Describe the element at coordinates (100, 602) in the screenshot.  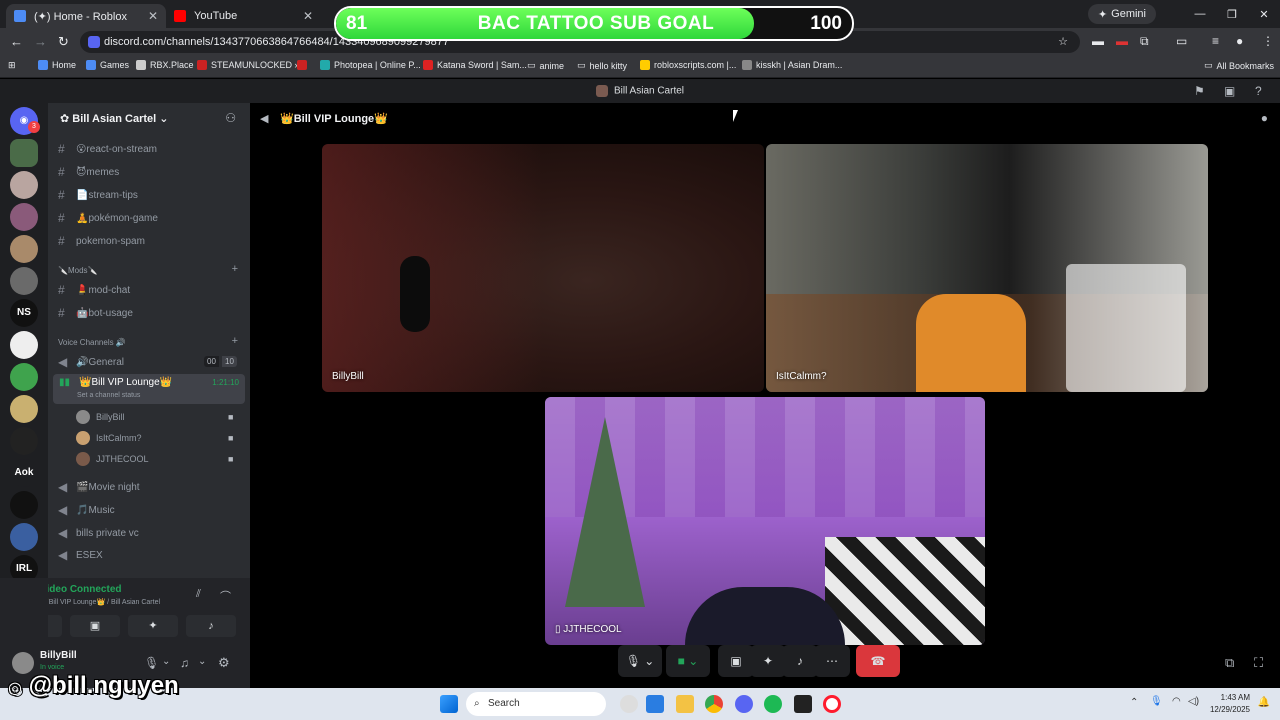
I see `voice-location: 👑Bill VIP Lounge👑 / Bill Asian Cartel` at that location.